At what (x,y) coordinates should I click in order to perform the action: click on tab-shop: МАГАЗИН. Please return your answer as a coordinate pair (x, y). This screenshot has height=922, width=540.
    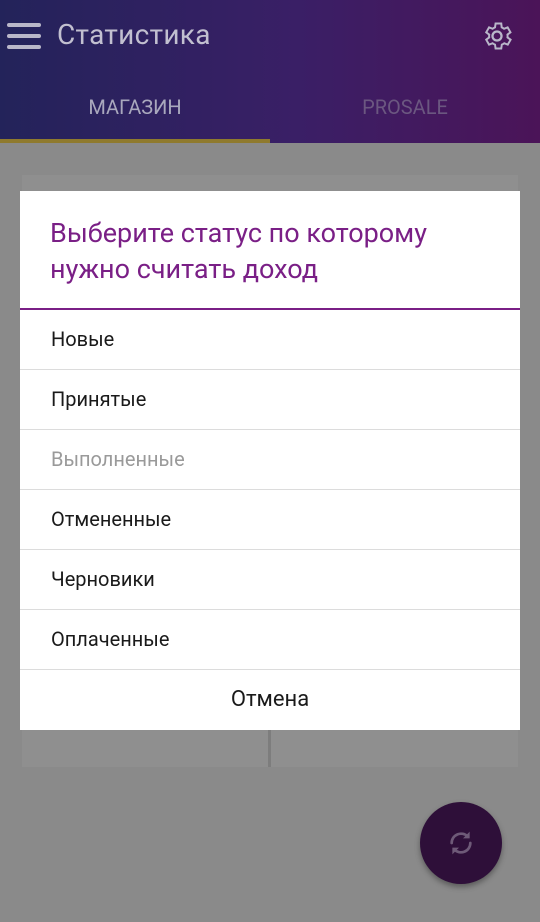
    Looking at the image, I should click on (135, 107).